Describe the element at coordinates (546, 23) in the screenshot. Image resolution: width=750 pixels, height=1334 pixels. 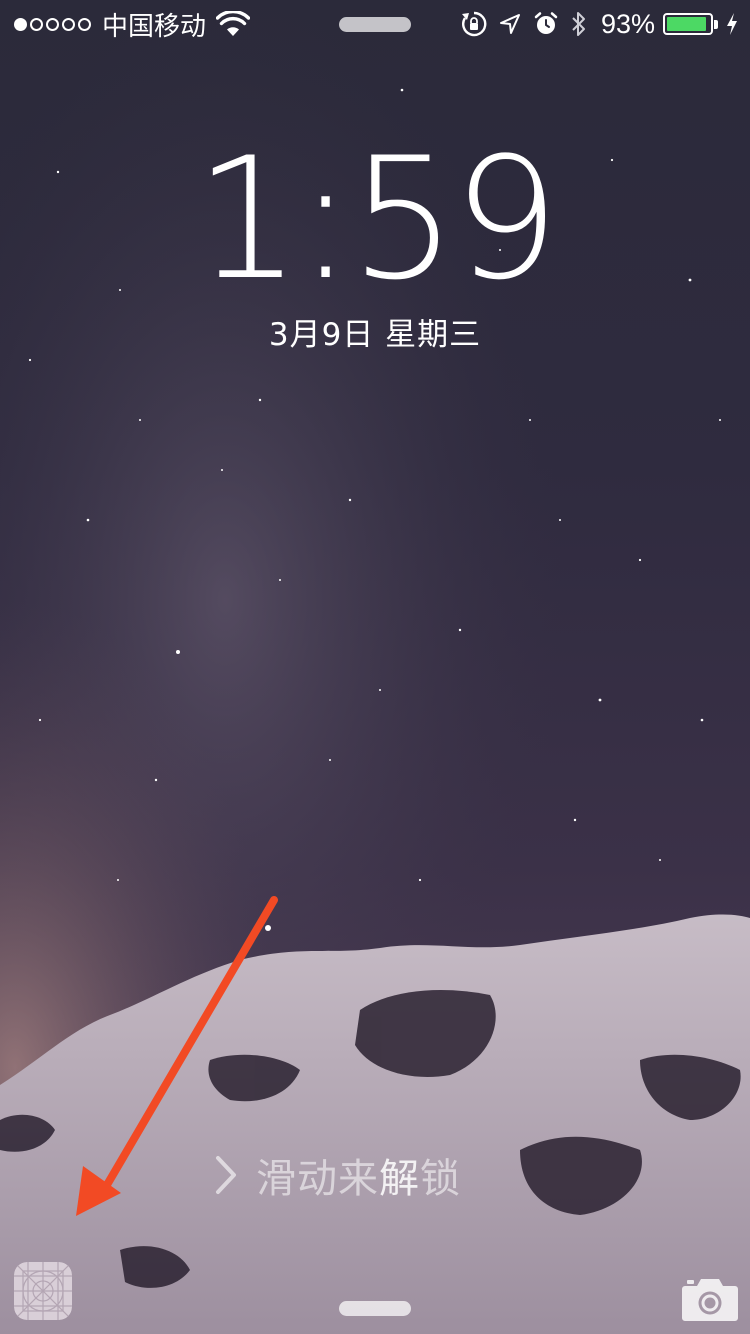
I see `alarm-icon` at that location.